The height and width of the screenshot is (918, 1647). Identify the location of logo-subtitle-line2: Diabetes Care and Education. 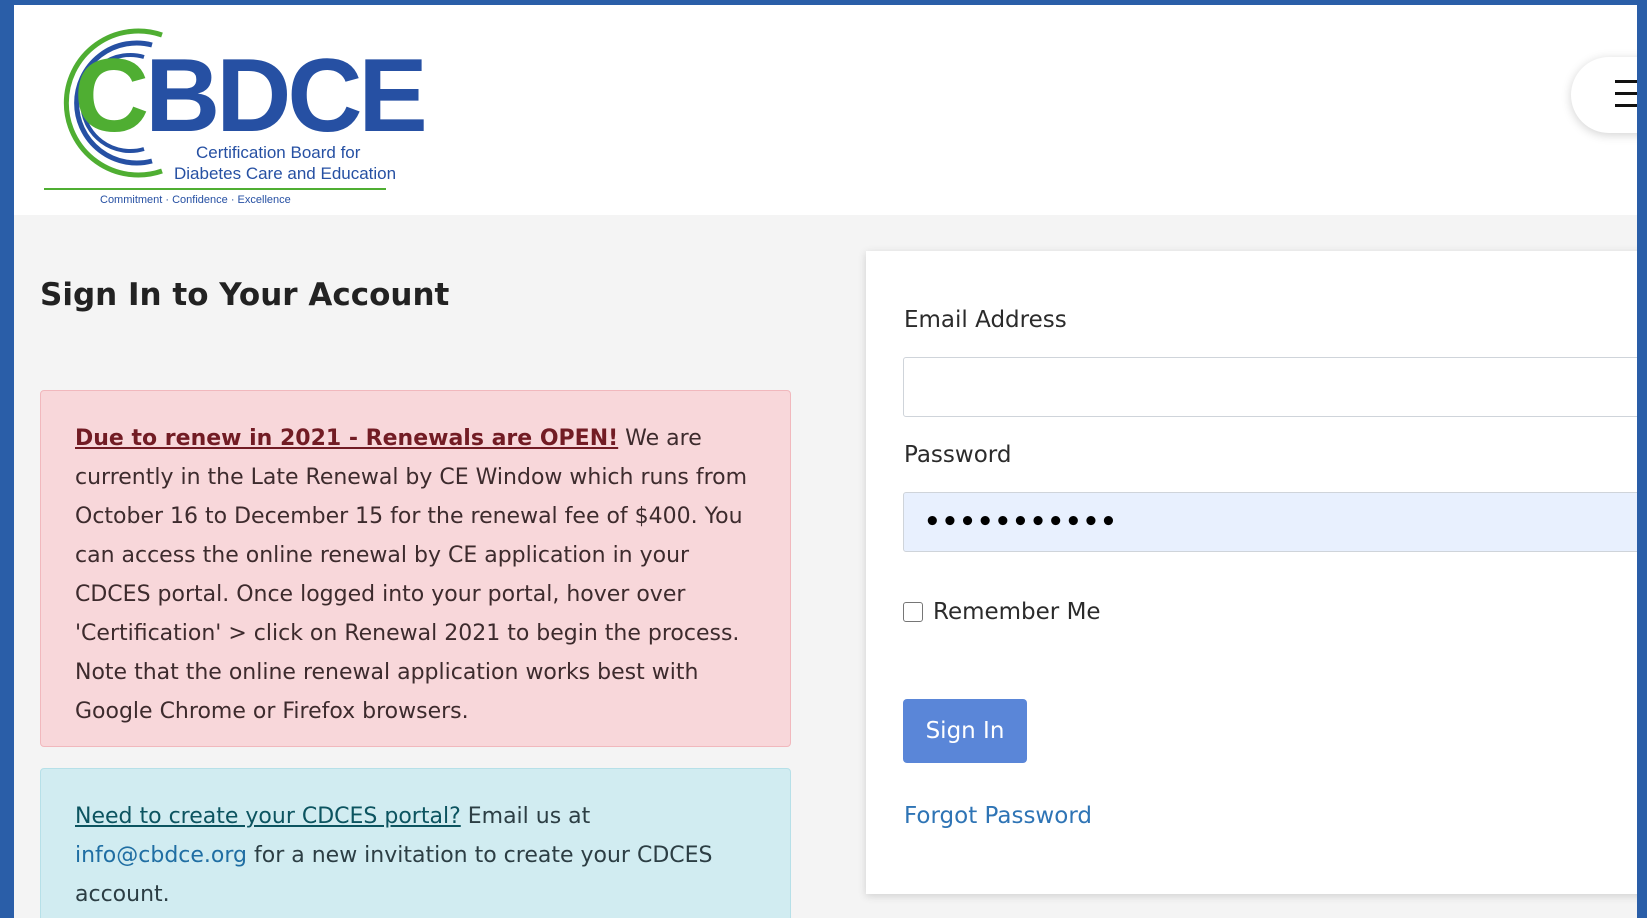
(285, 173).